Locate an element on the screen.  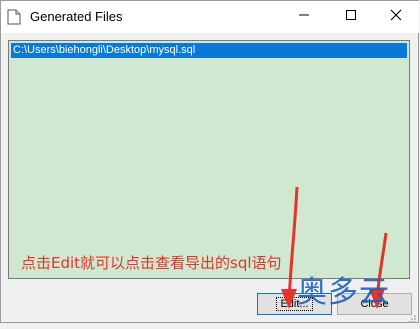
watermark-logo: 奥多云 is located at coordinates (343, 292).